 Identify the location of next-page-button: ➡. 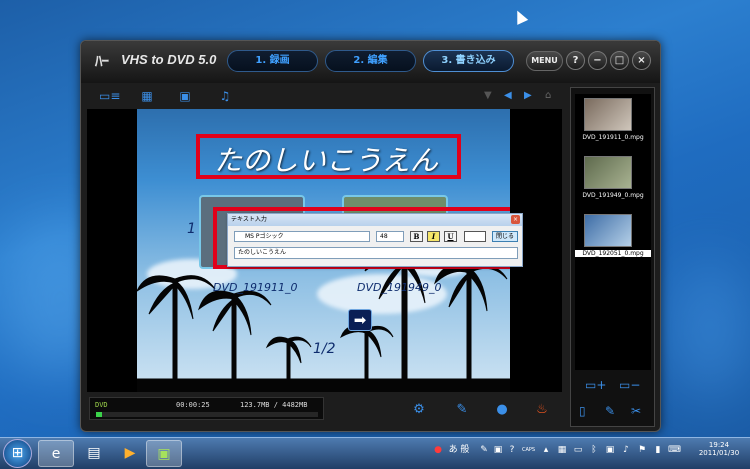
(360, 320).